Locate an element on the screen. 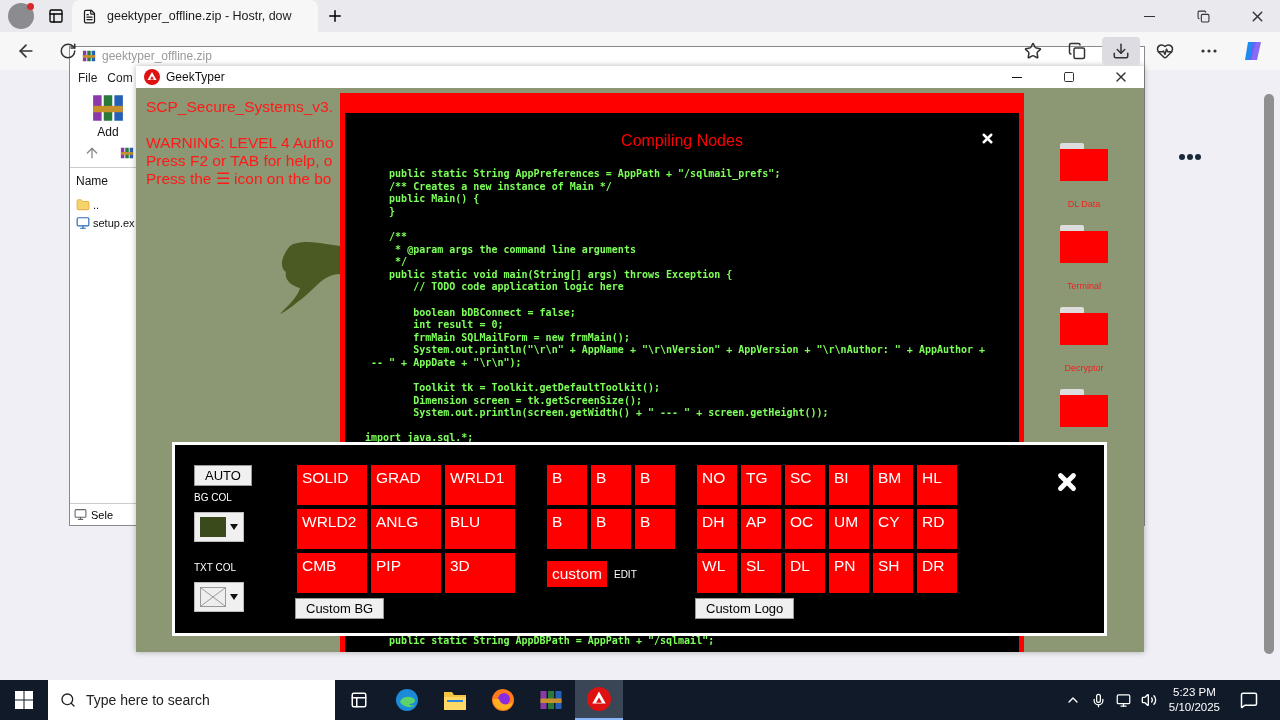  clock: 5:23 PM 5/10/2025 is located at coordinates (1194, 700).